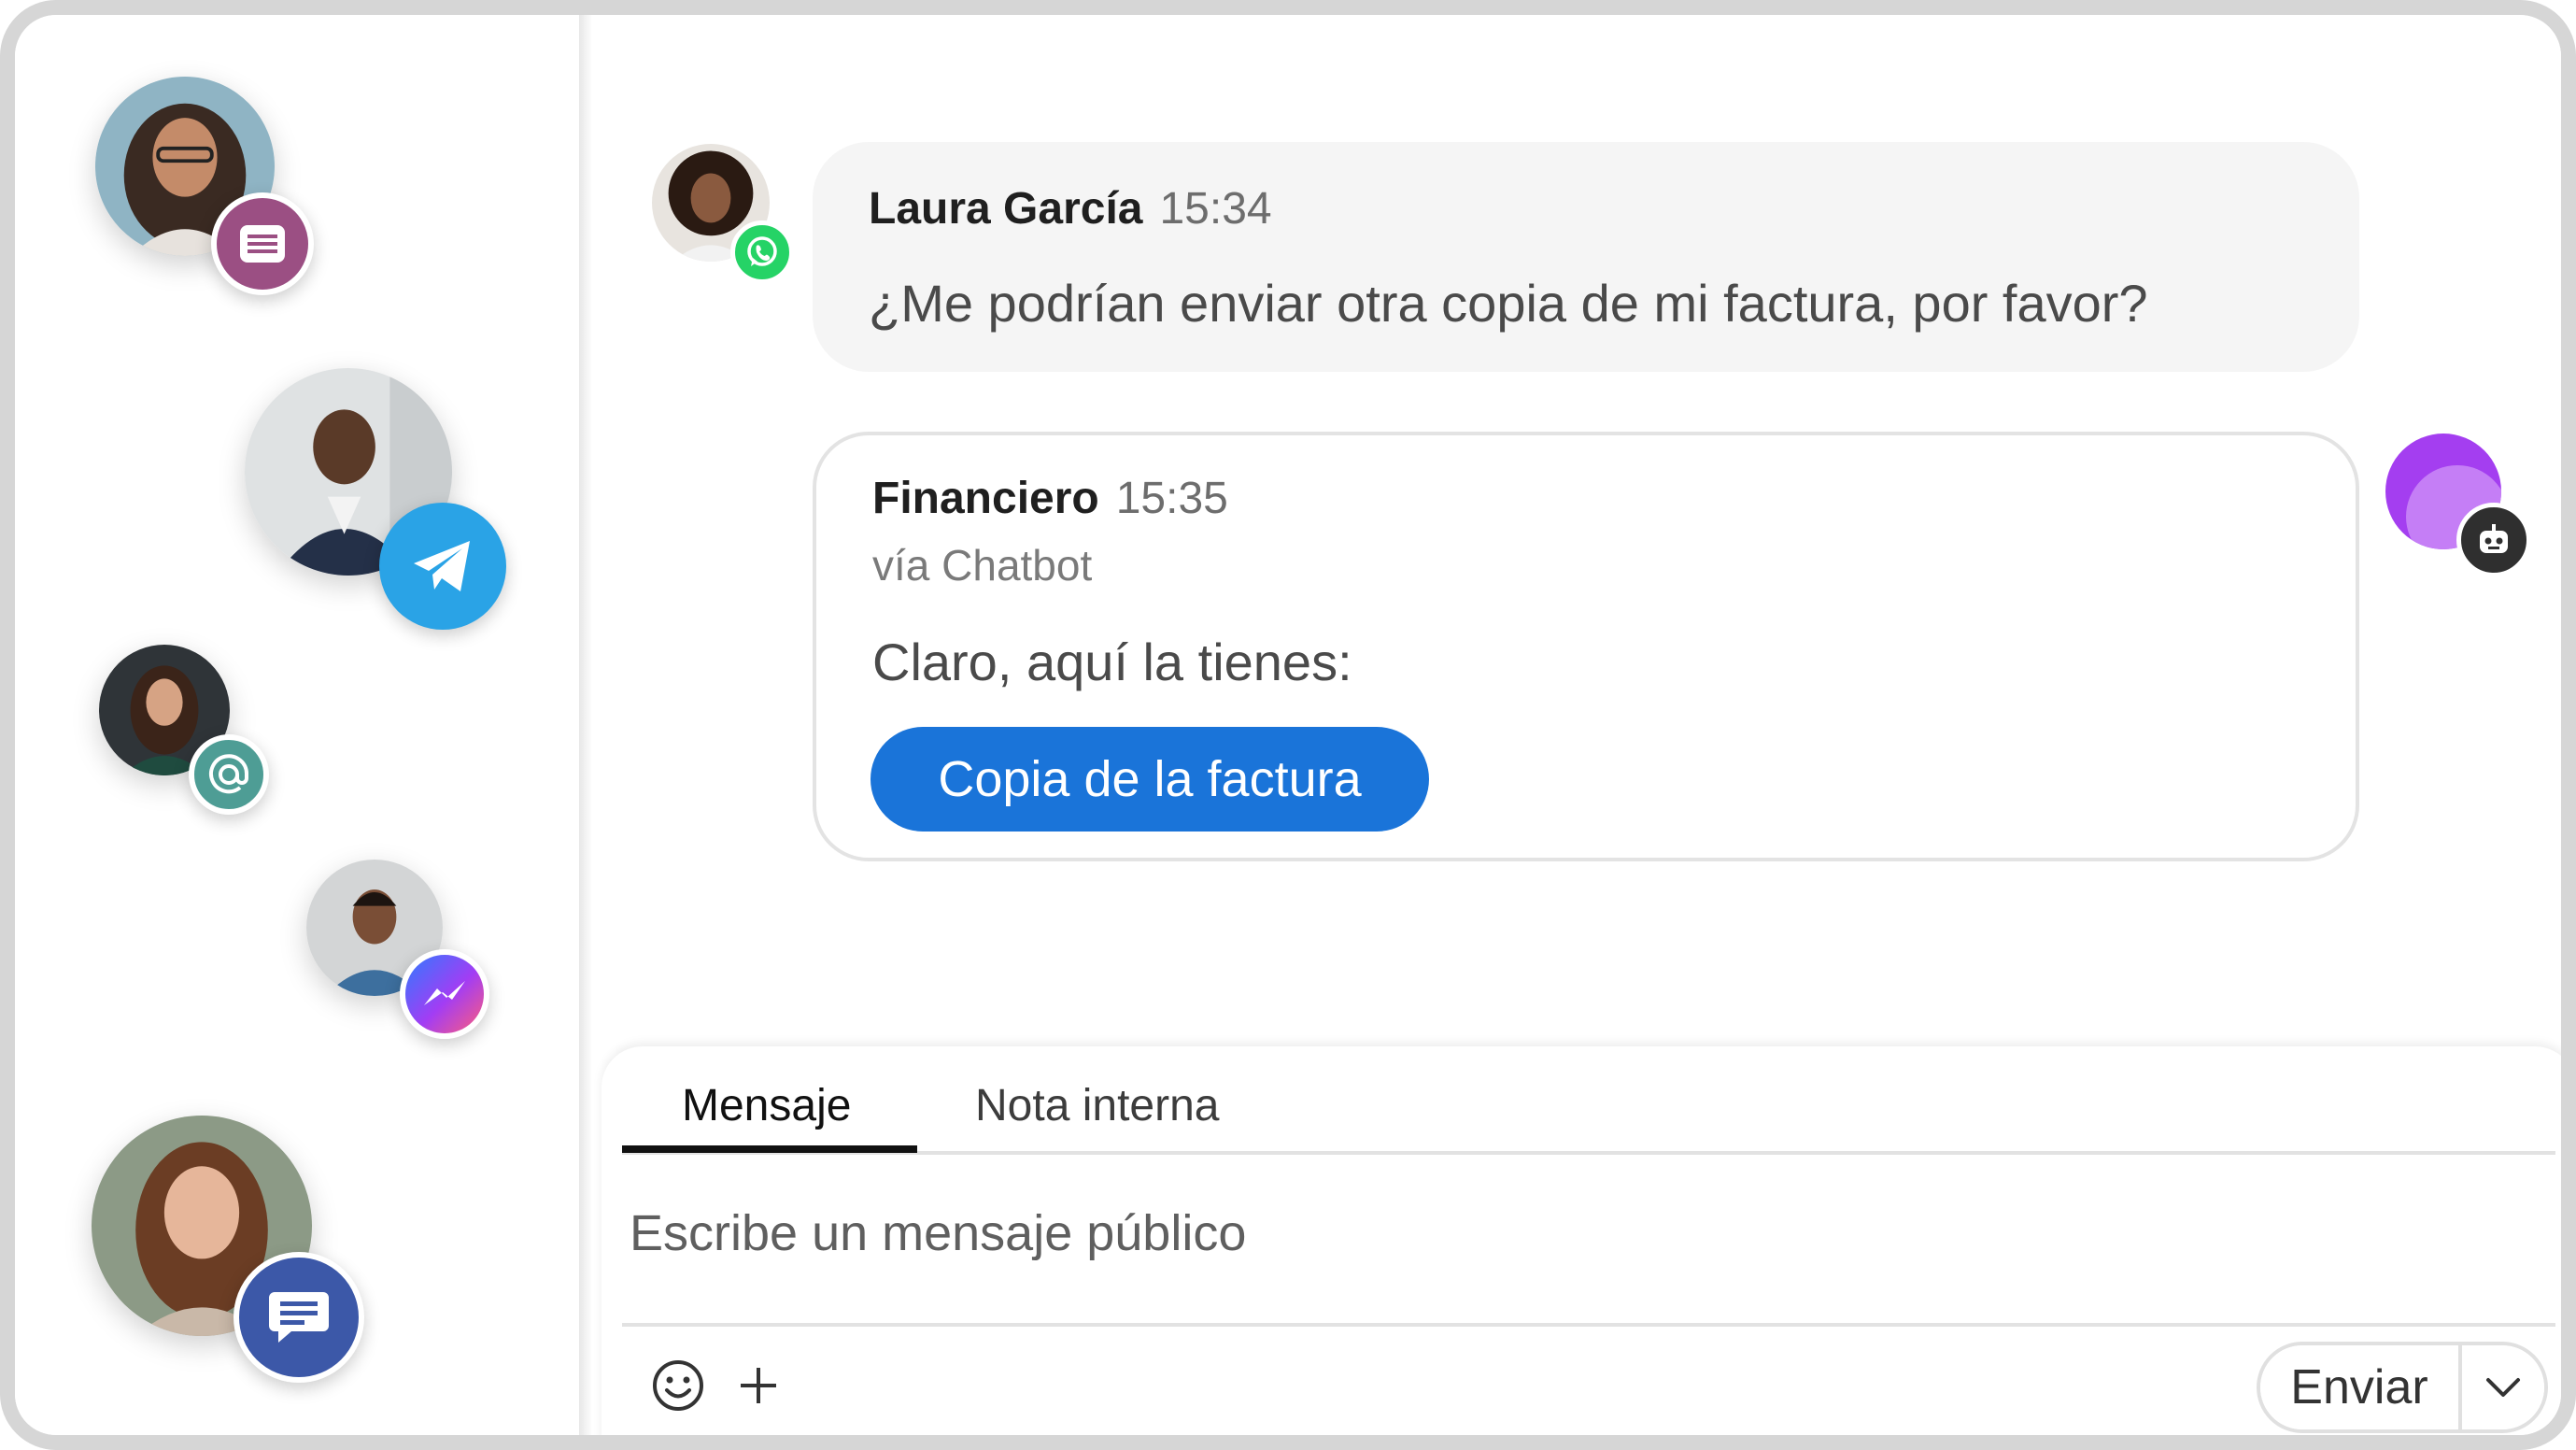 This screenshot has height=1450, width=2576. What do you see at coordinates (1112, 662) in the screenshot?
I see `message-text: Claro, aquí la tienes:` at bounding box center [1112, 662].